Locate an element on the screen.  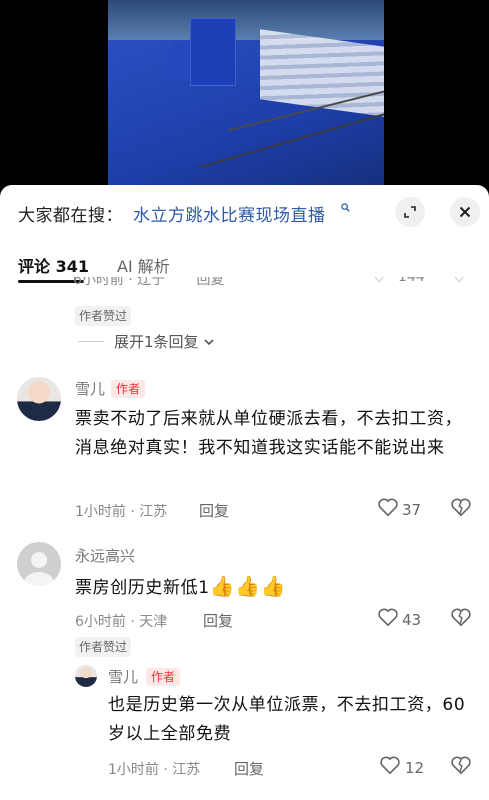
like-count: 12 is located at coordinates (415, 768).